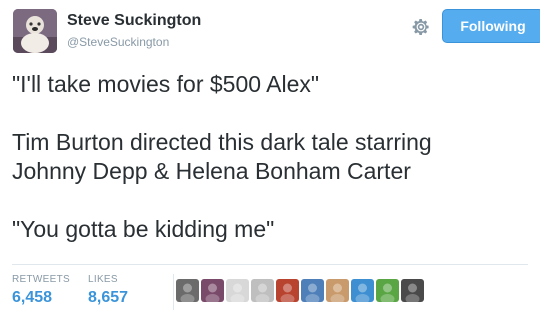 The height and width of the screenshot is (317, 540). Describe the element at coordinates (270, 264) in the screenshot. I see `divider` at that location.